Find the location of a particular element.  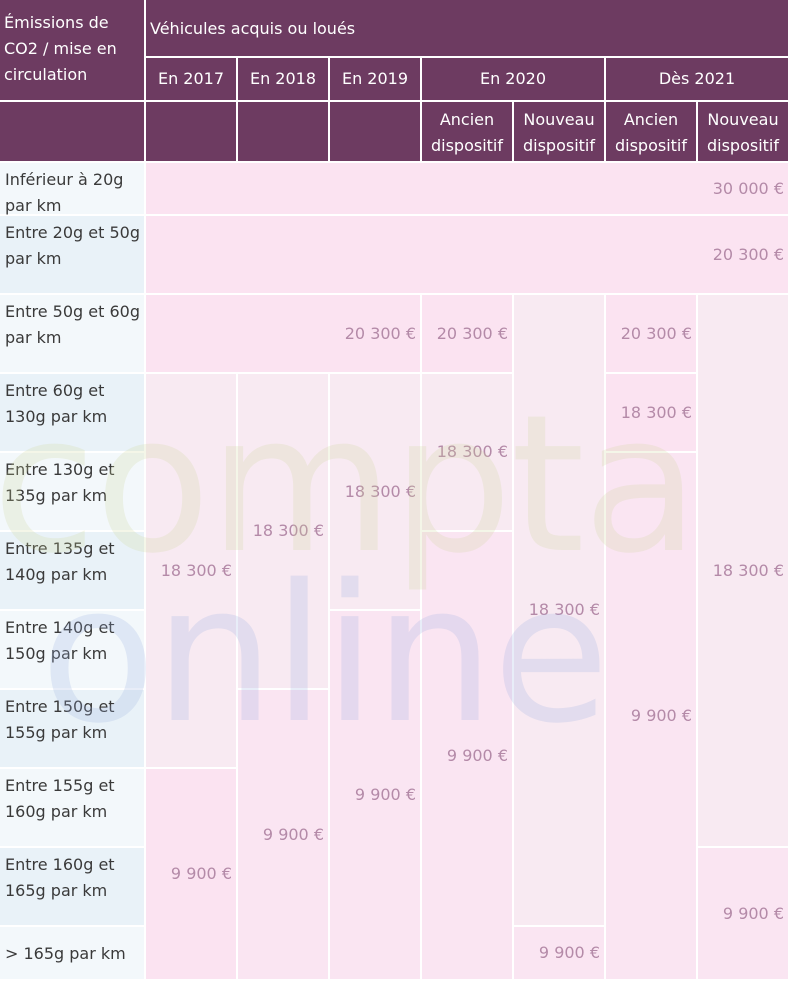

year-2019-header: En 2019 is located at coordinates (376, 80).